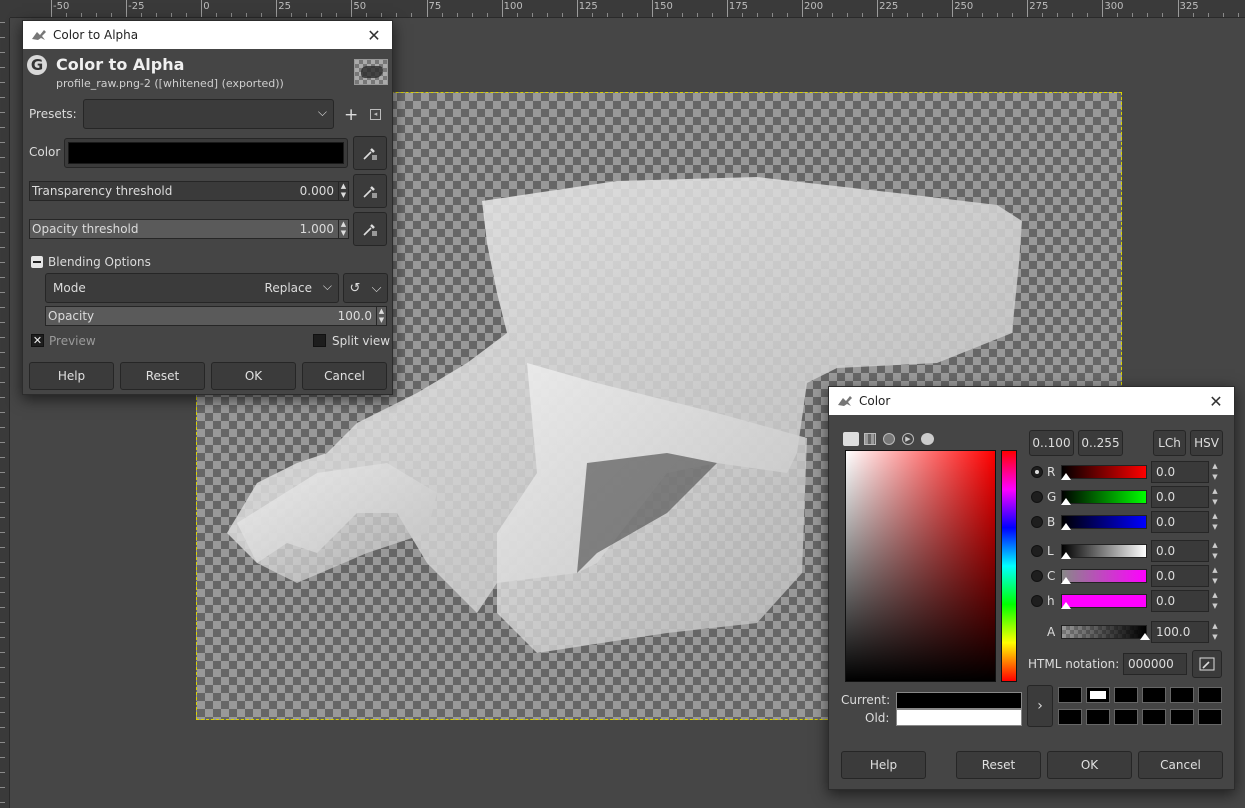 The width and height of the screenshot is (1245, 808). I want to click on gegl-logo-icon: G, so click(37, 65).